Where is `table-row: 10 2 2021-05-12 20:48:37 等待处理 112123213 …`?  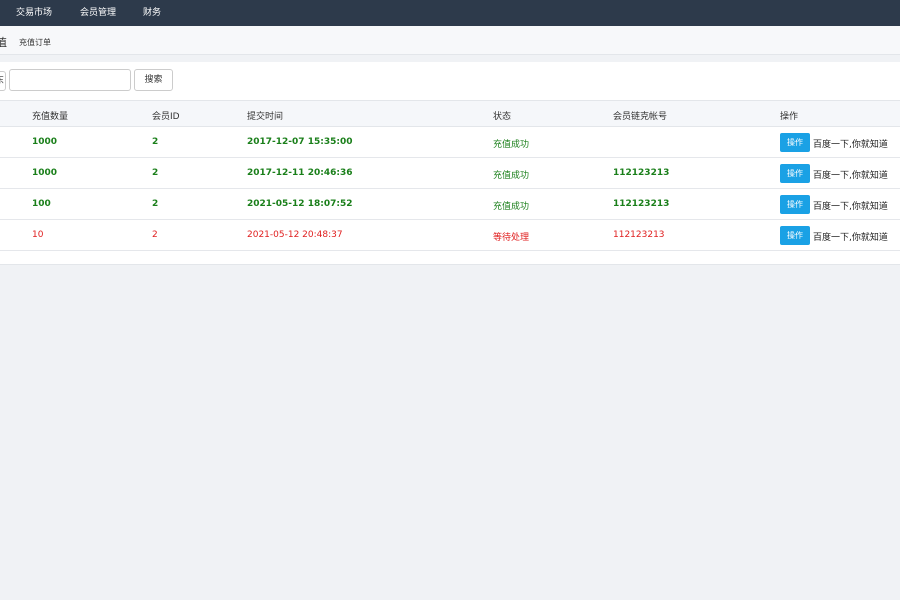 table-row: 10 2 2021-05-12 20:48:37 等待处理 112123213 … is located at coordinates (450, 235).